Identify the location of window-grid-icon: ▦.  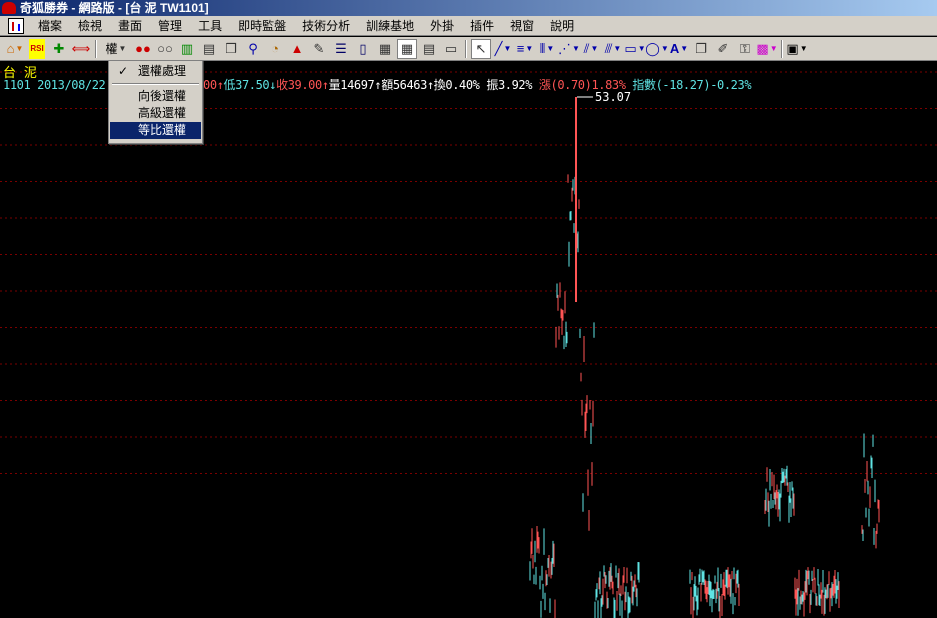
(407, 48).